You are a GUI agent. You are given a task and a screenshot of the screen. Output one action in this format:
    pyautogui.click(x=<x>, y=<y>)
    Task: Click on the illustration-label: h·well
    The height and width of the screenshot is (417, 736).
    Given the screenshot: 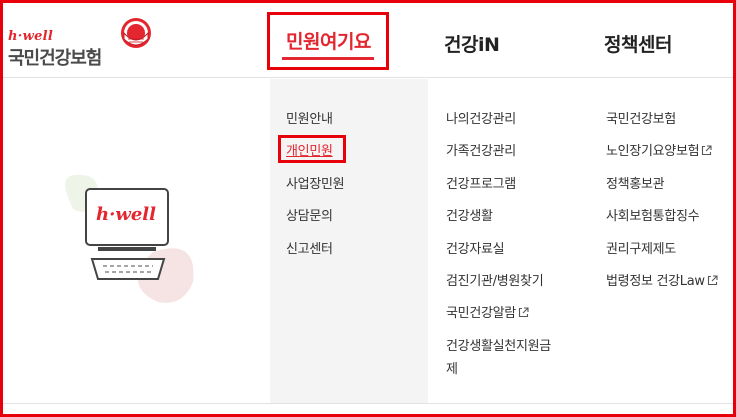 What is the action you would take?
    pyautogui.click(x=126, y=214)
    